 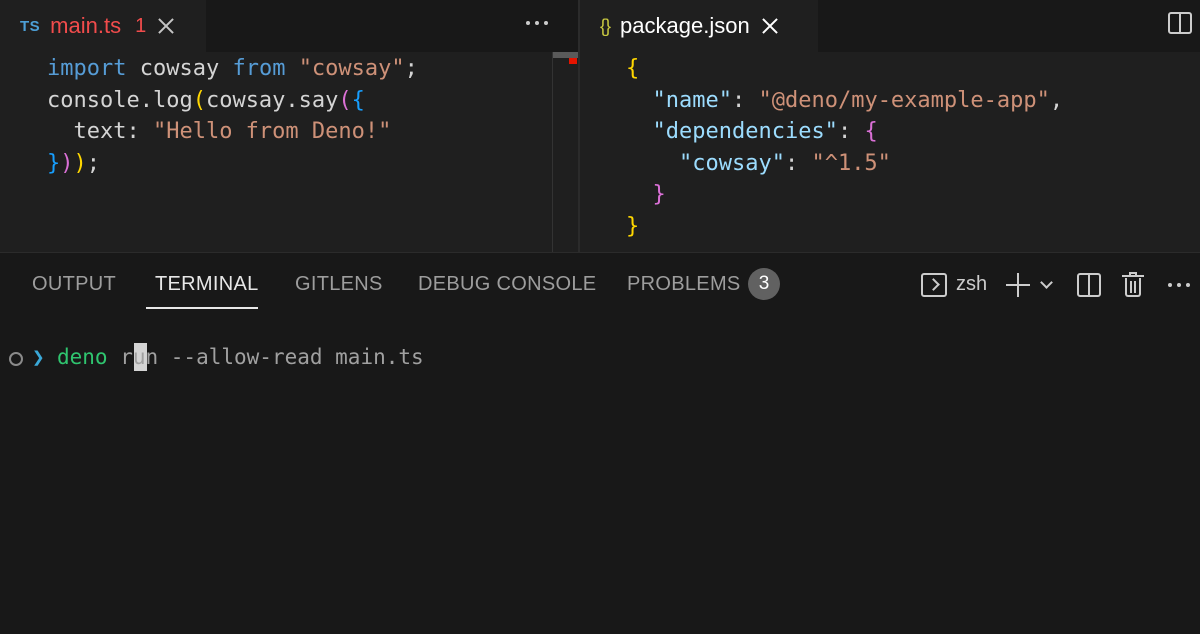 What do you see at coordinates (685, 25) in the screenshot?
I see `tab-label: package.json` at bounding box center [685, 25].